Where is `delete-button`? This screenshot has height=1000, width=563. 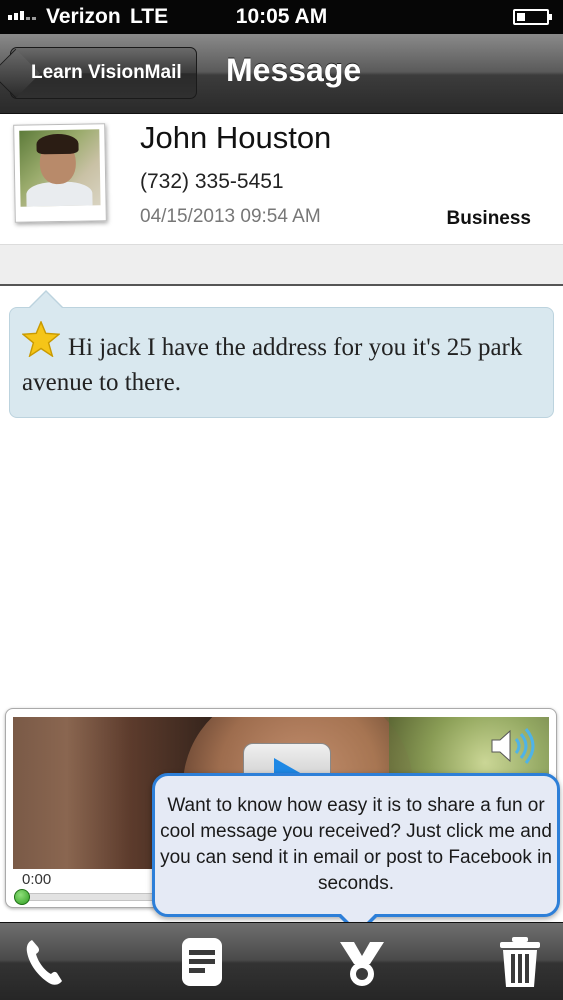 delete-button is located at coordinates (520, 962).